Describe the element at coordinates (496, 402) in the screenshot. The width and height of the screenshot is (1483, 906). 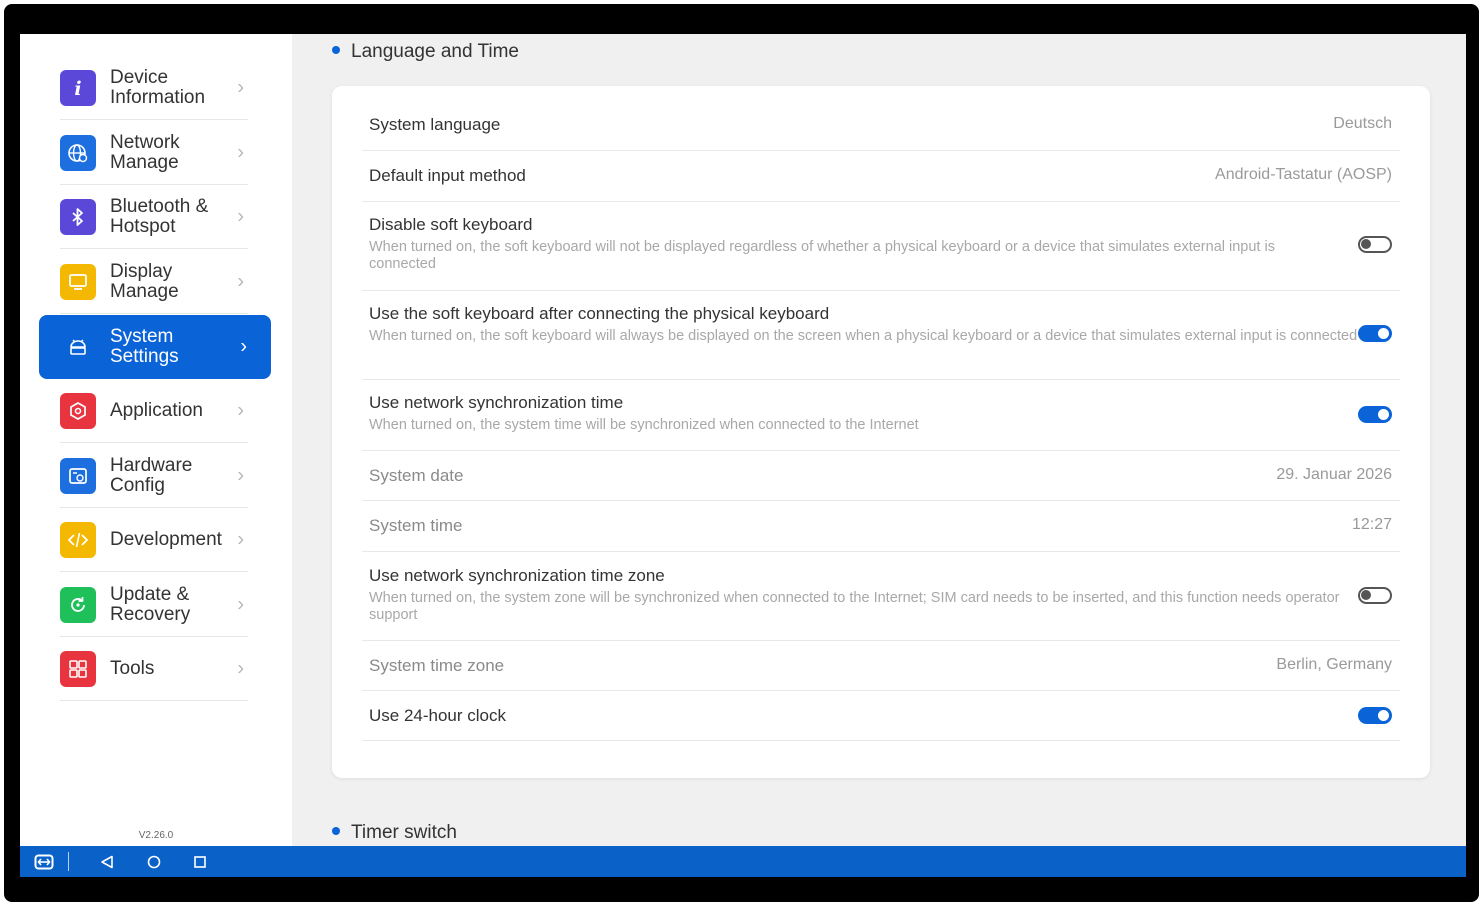
I see `setting-title: Use network synchronization time` at that location.